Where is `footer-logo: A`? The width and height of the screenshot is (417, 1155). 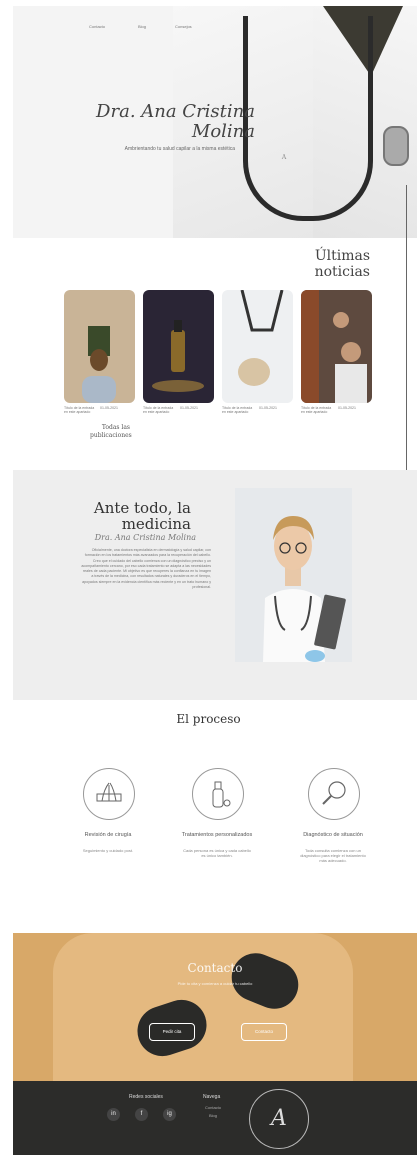 footer-logo: A is located at coordinates (279, 1119).